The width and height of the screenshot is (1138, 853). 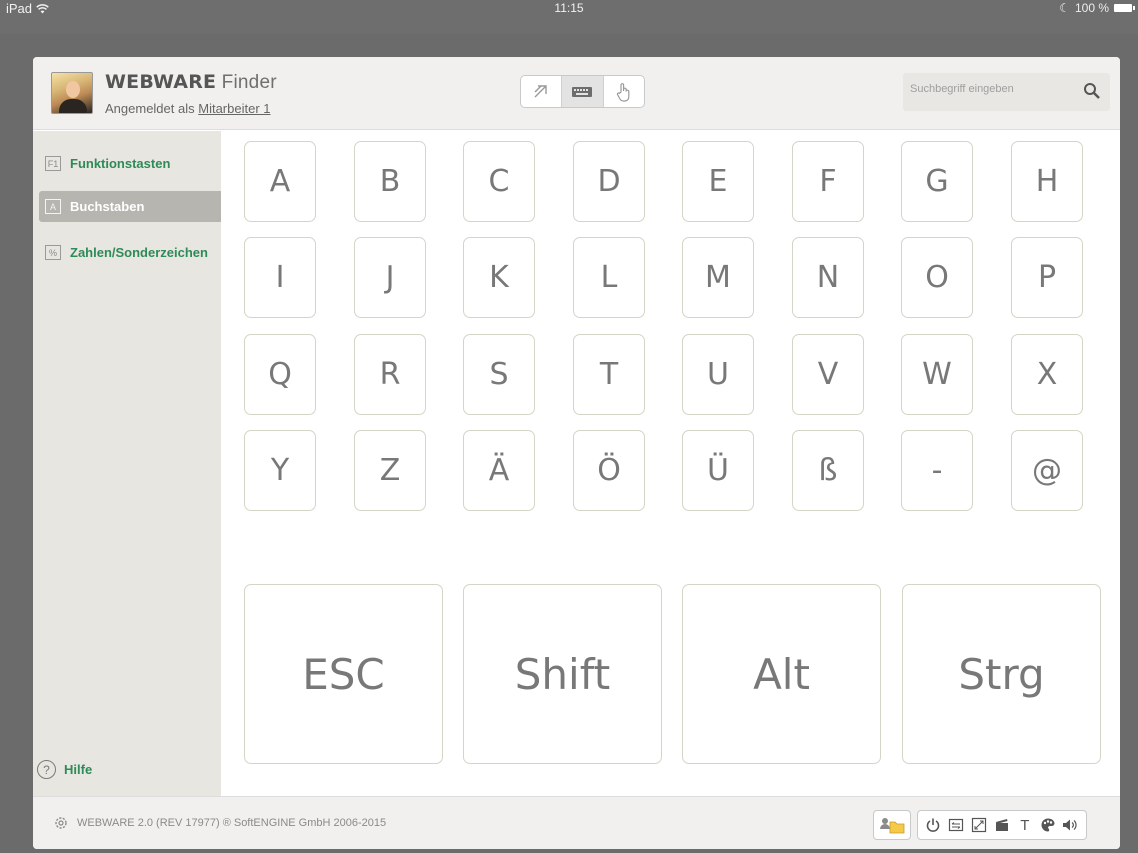 What do you see at coordinates (1048, 825) in the screenshot?
I see `palette-icon` at bounding box center [1048, 825].